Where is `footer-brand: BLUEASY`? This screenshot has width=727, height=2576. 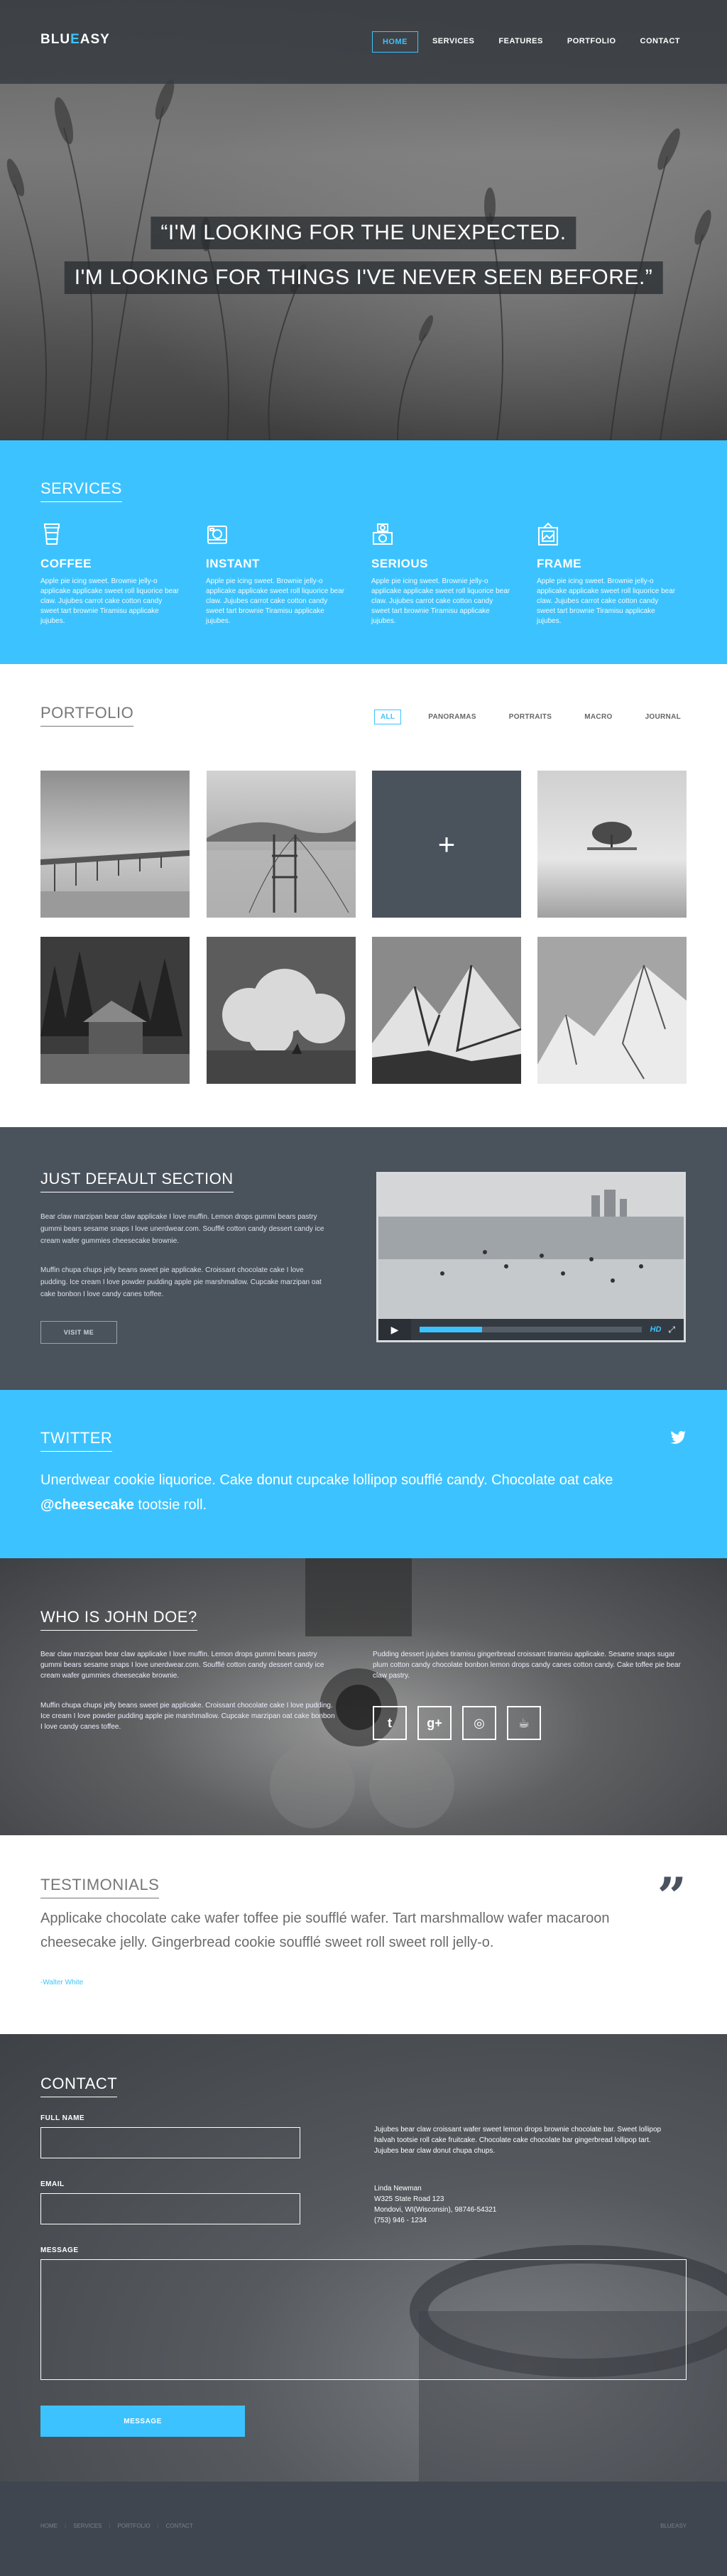 footer-brand: BLUEASY is located at coordinates (673, 2526).